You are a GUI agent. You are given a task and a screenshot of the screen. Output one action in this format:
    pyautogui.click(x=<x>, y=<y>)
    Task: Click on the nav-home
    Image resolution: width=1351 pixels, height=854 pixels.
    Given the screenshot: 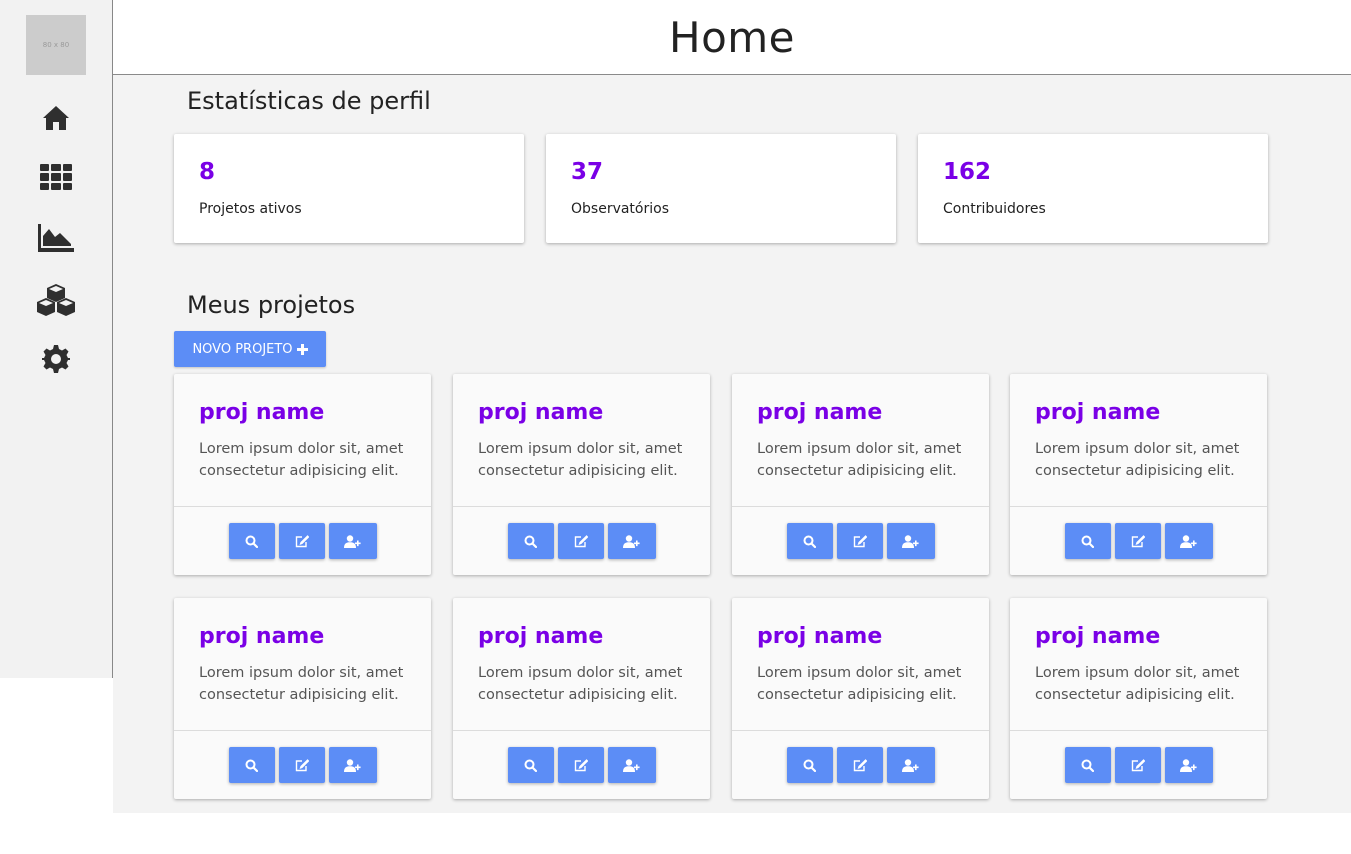 What is the action you would take?
    pyautogui.click(x=56, y=118)
    